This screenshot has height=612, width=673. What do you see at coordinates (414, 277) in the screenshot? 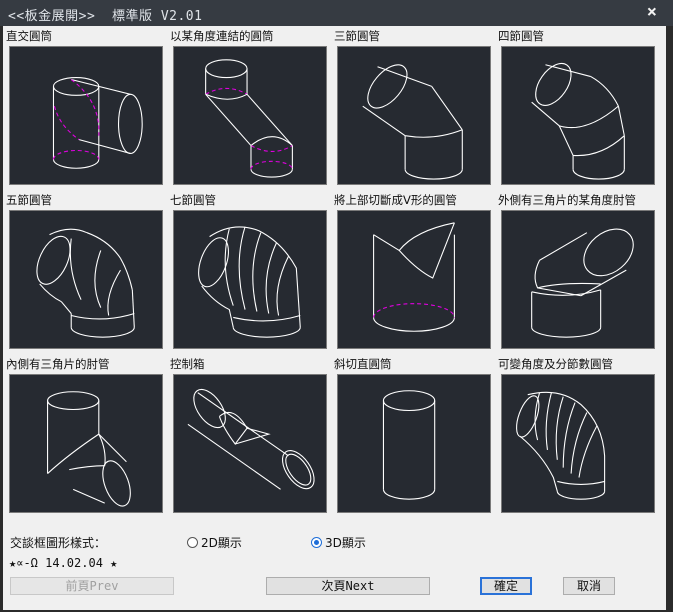
I see `v-cut-cylinder-drawing` at bounding box center [414, 277].